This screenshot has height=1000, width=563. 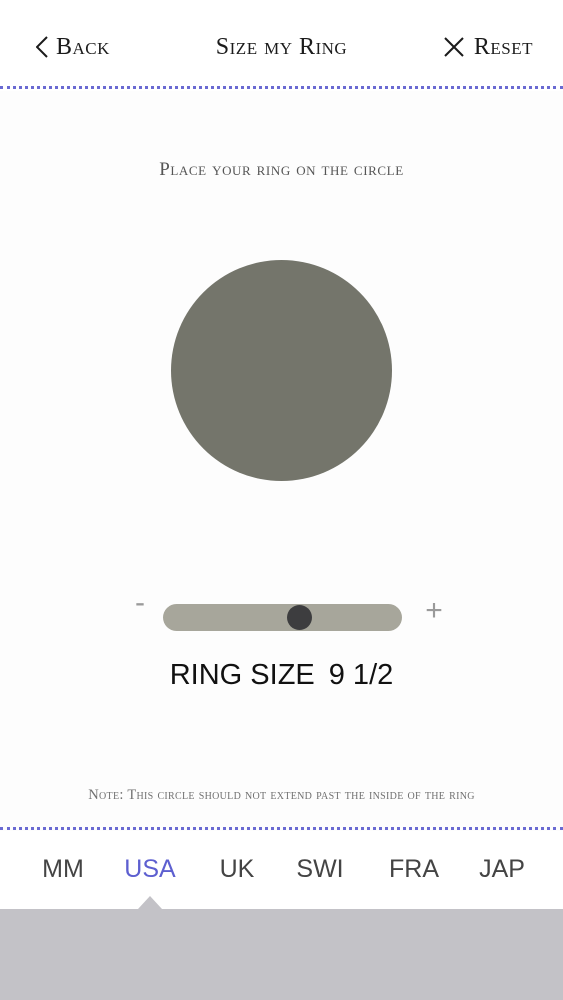 I want to click on tab-usa: USA, so click(x=150, y=869).